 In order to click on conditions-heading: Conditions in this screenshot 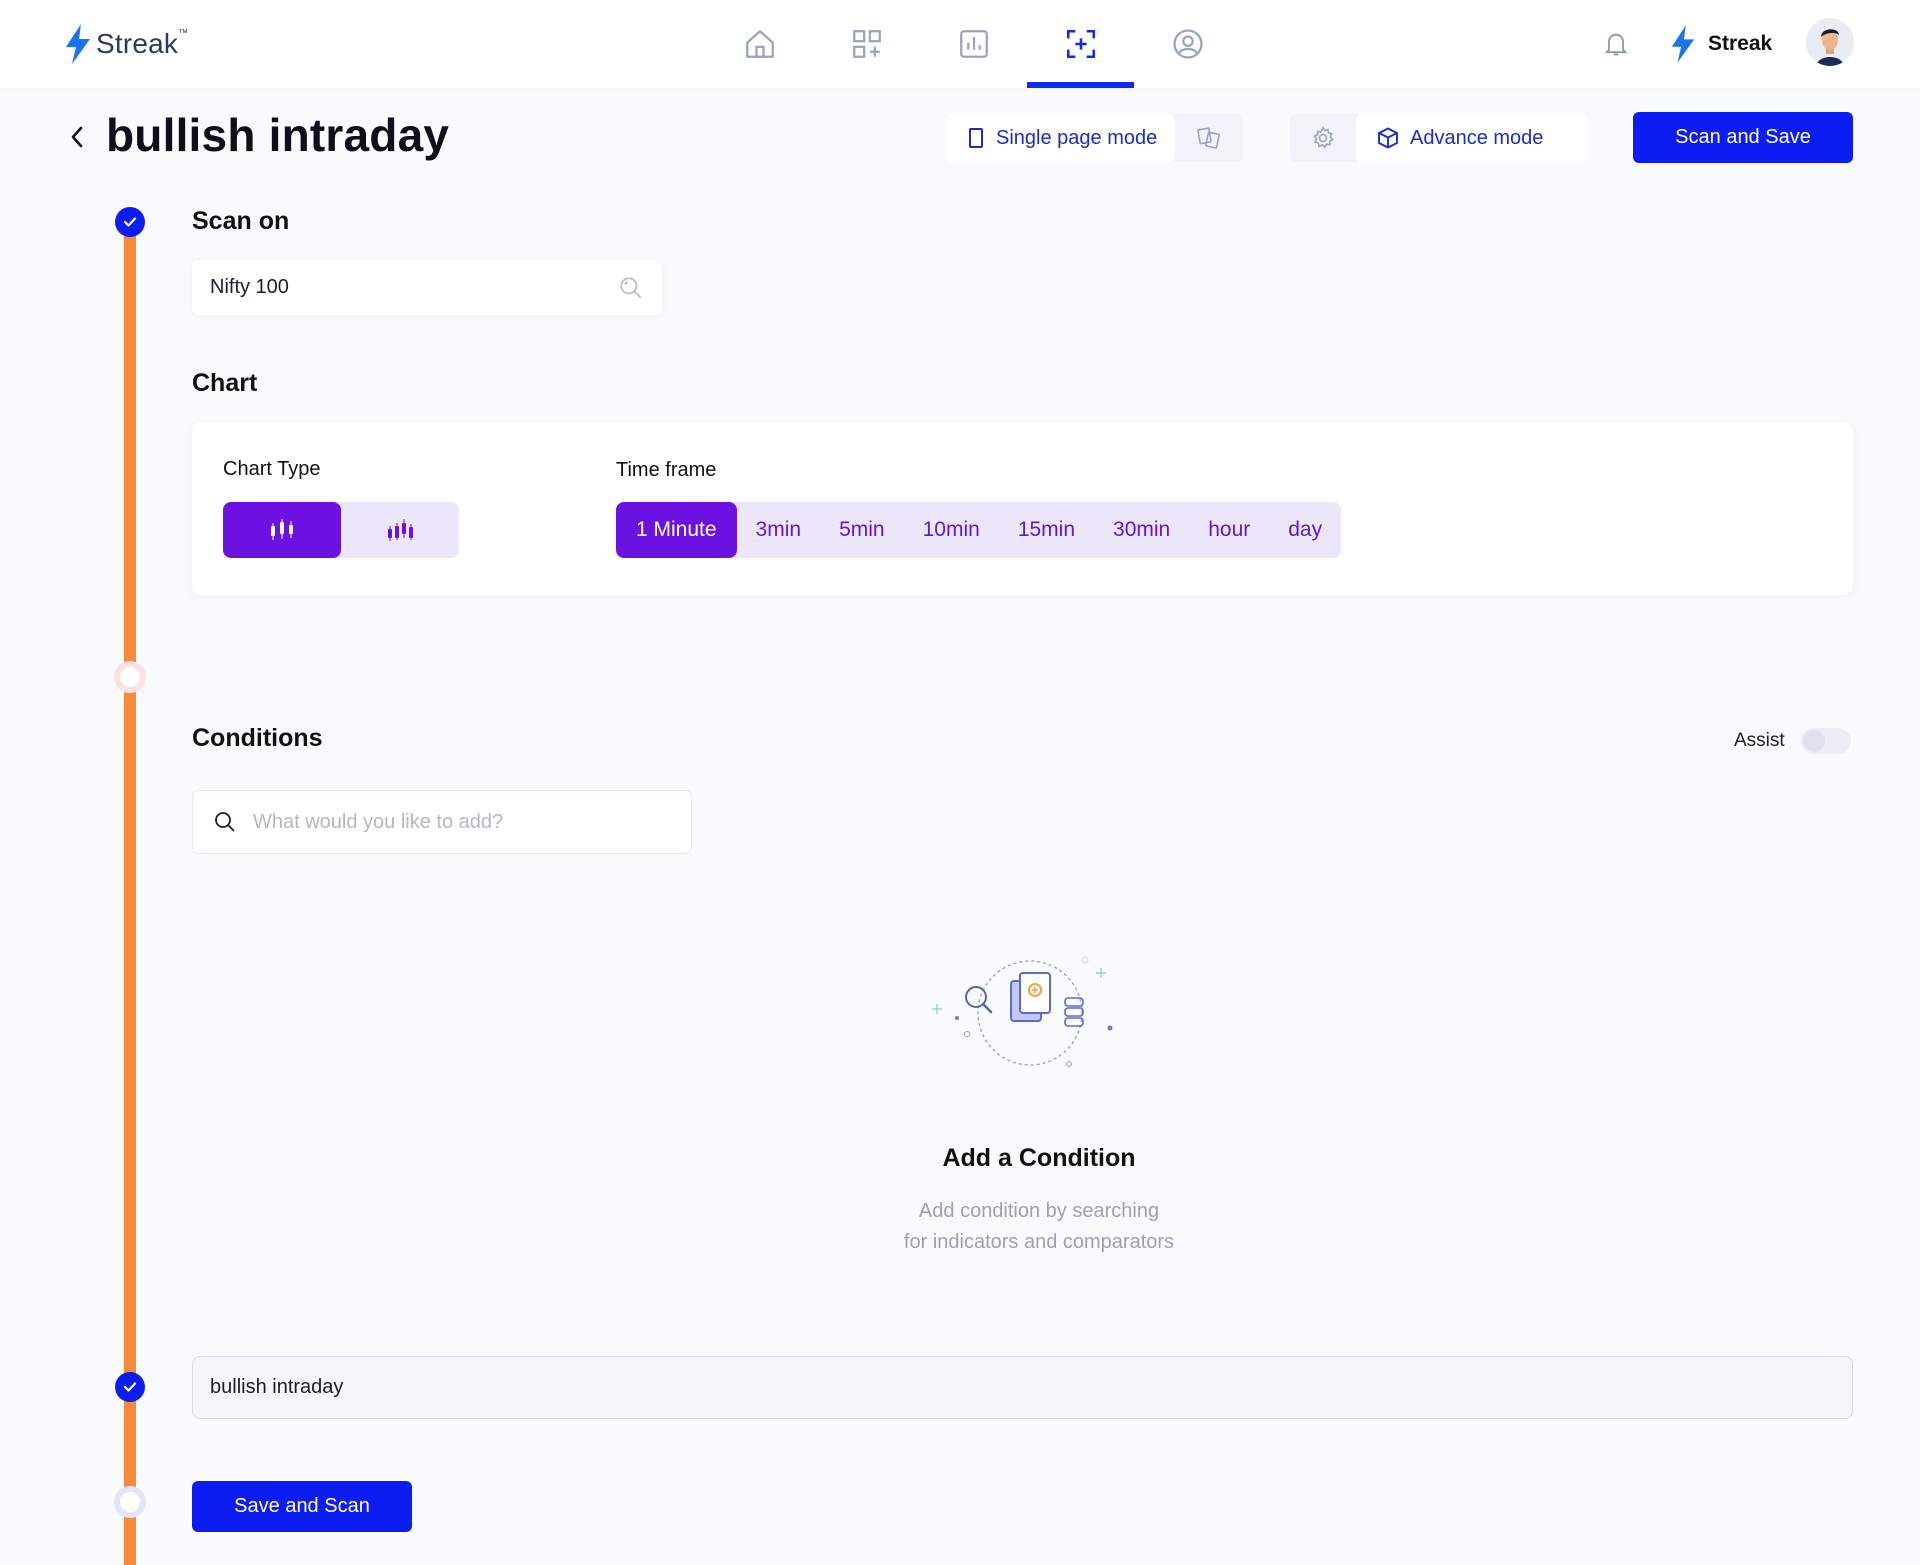, I will do `click(257, 738)`.